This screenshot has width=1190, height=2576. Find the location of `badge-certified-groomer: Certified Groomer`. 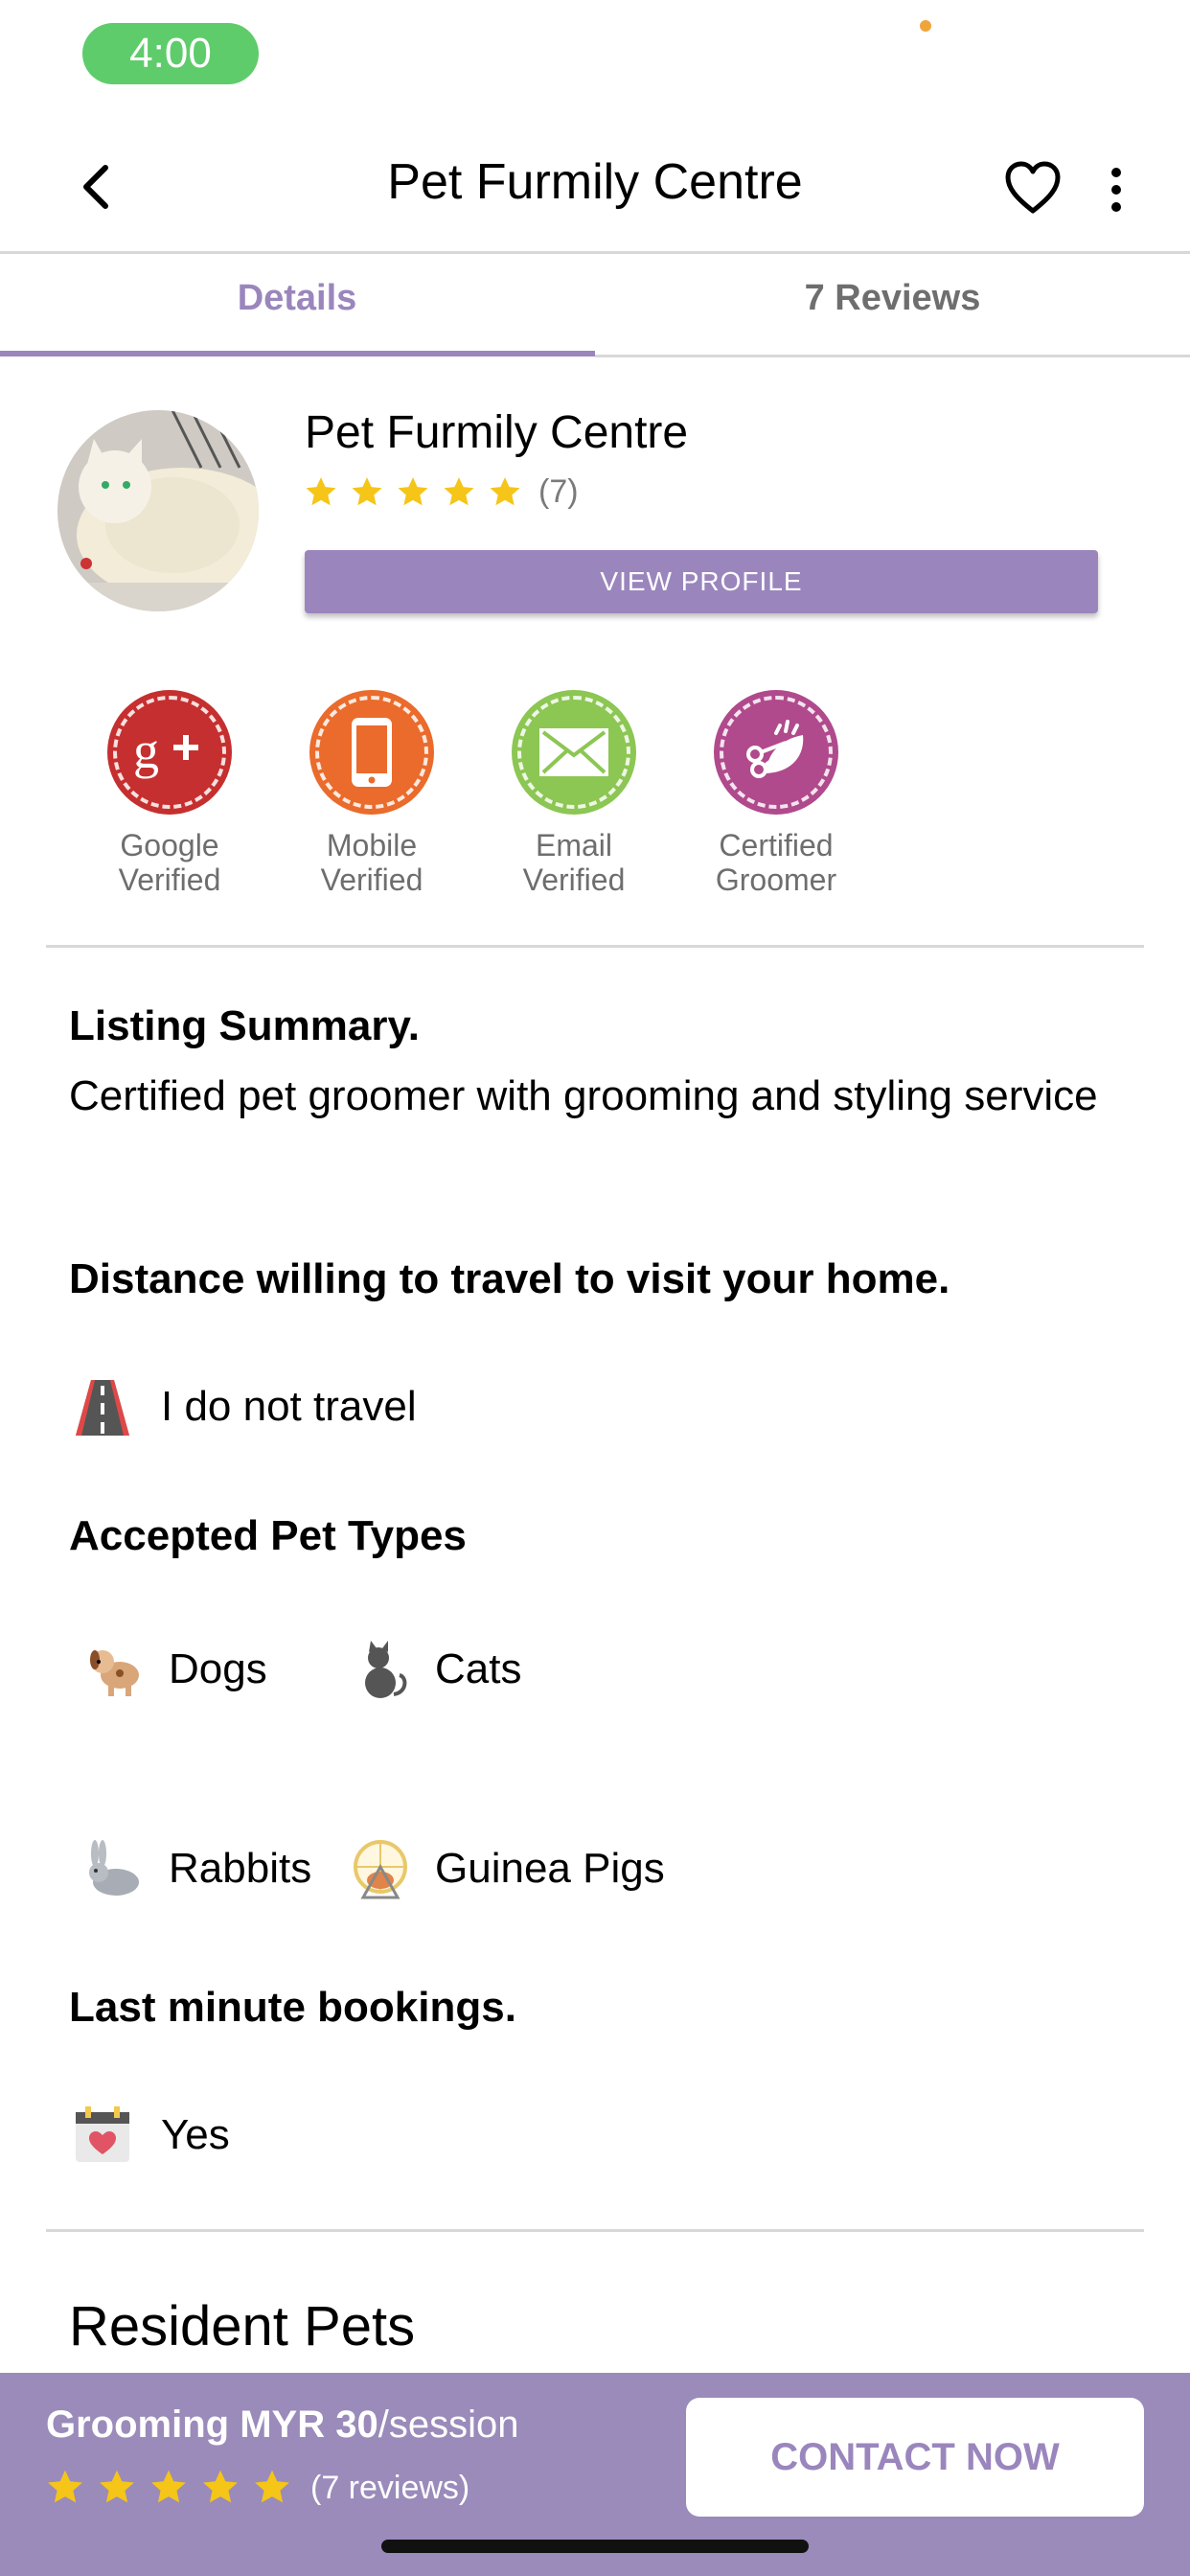

badge-certified-groomer: Certified Groomer is located at coordinates (776, 793).